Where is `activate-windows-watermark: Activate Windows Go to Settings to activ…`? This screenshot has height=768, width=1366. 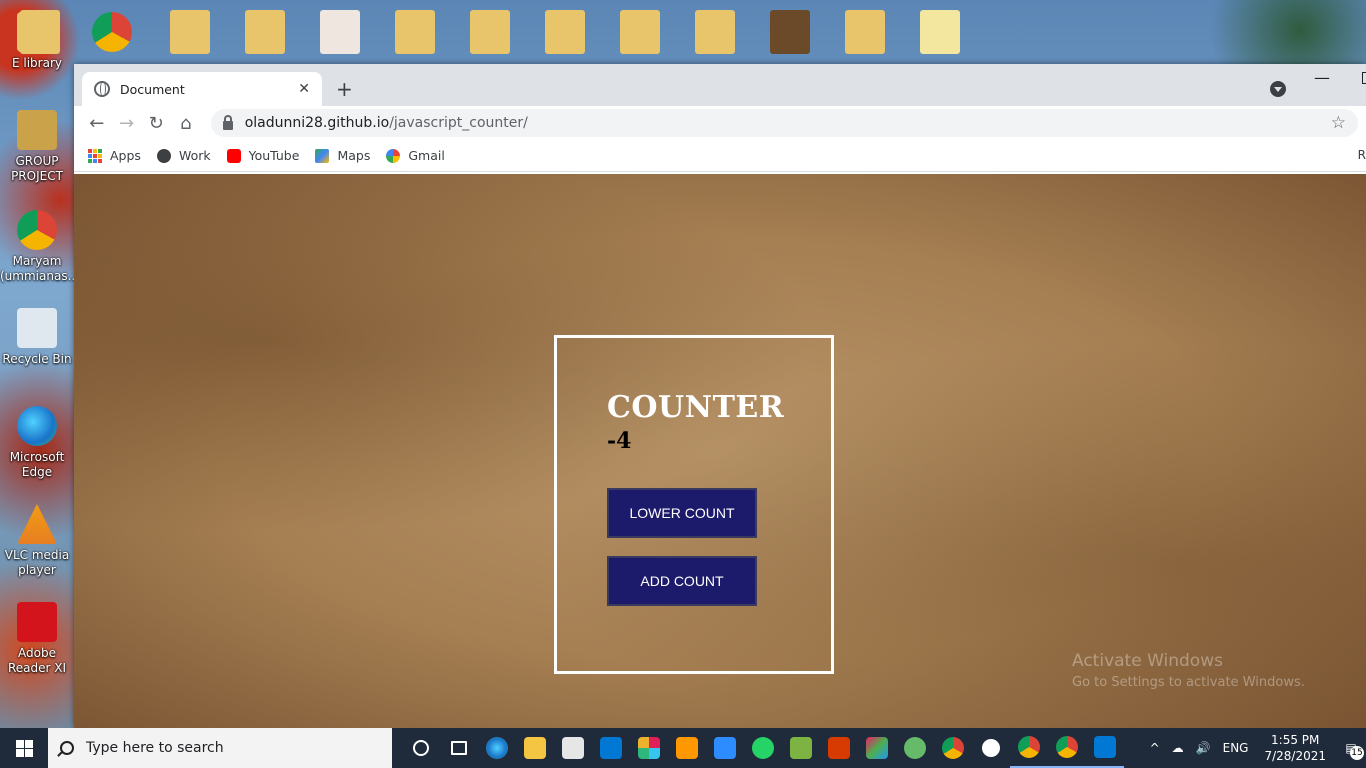 activate-windows-watermark: Activate Windows Go to Settings to activ… is located at coordinates (1188, 672).